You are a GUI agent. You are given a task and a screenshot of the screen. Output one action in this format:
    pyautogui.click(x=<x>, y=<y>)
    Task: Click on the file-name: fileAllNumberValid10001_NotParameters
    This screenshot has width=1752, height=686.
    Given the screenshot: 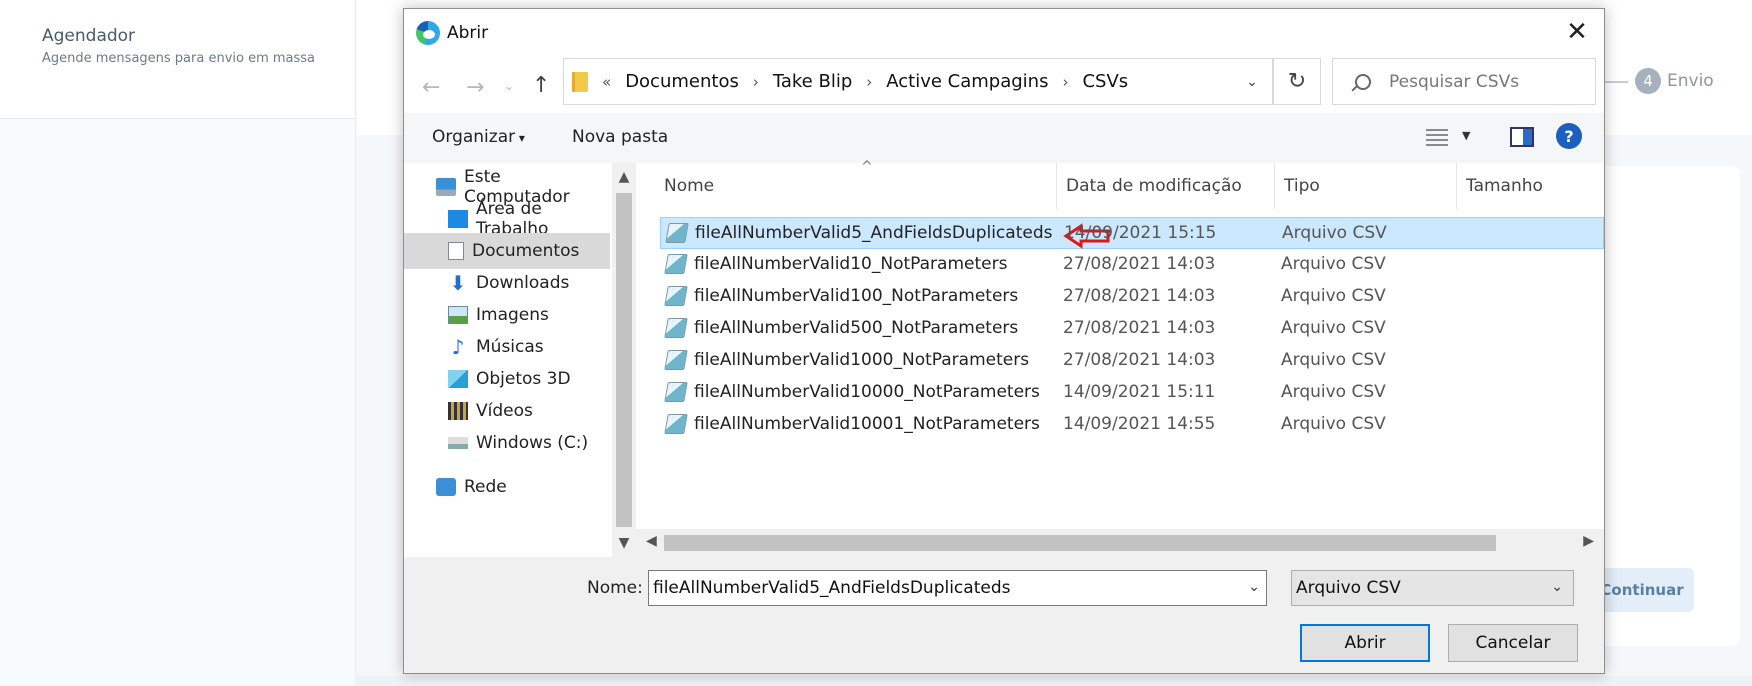 What is the action you would take?
    pyautogui.click(x=867, y=424)
    